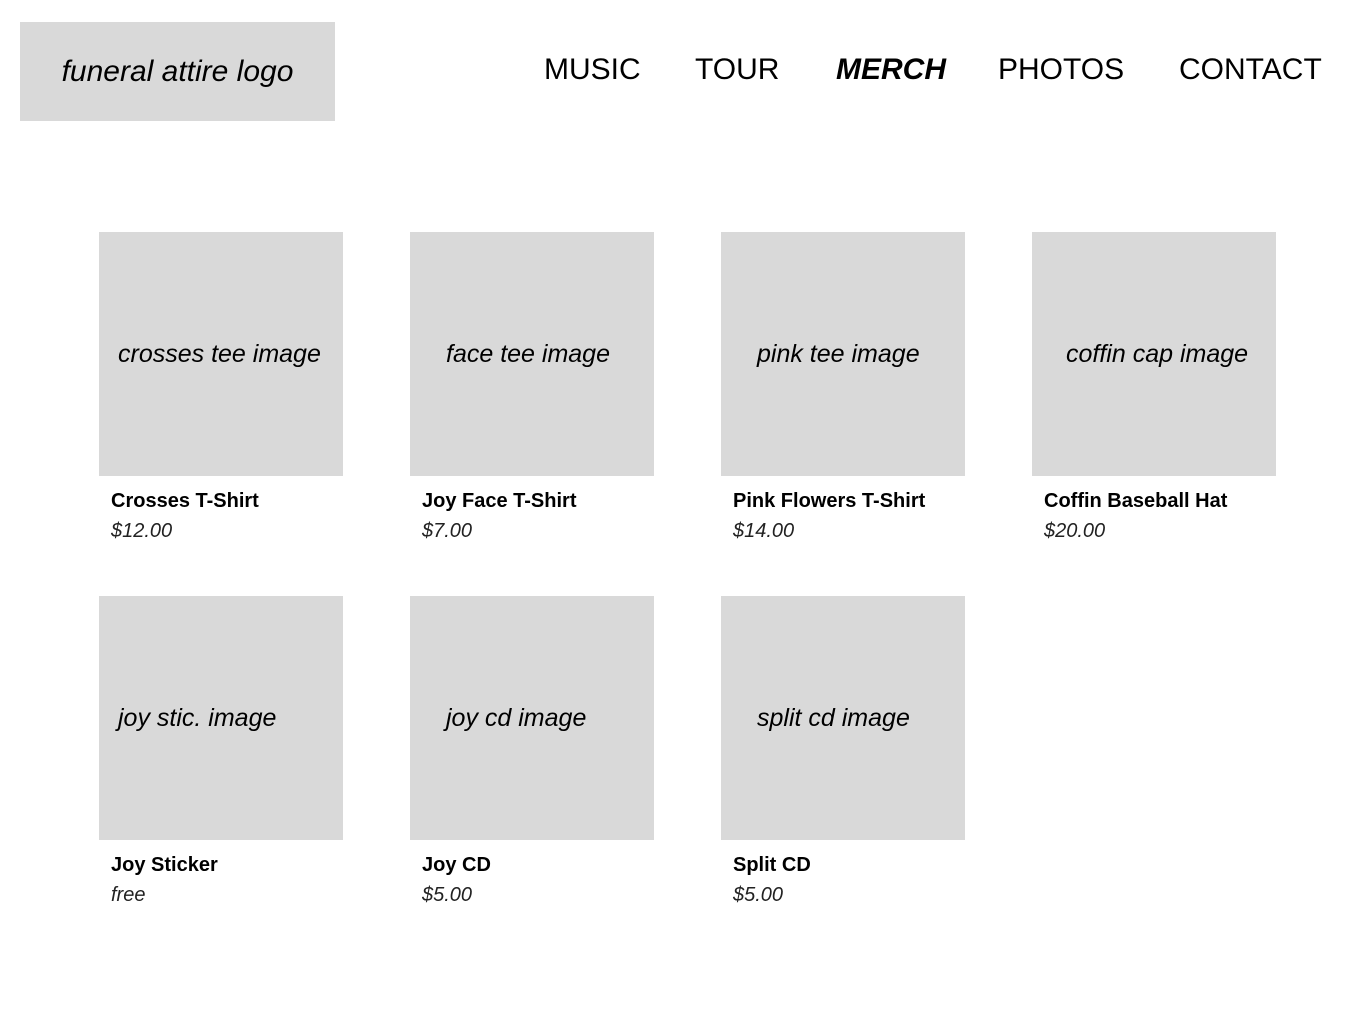 This screenshot has width=1366, height=1024. Describe the element at coordinates (221, 354) in the screenshot. I see `product-image: crosses tee image` at that location.